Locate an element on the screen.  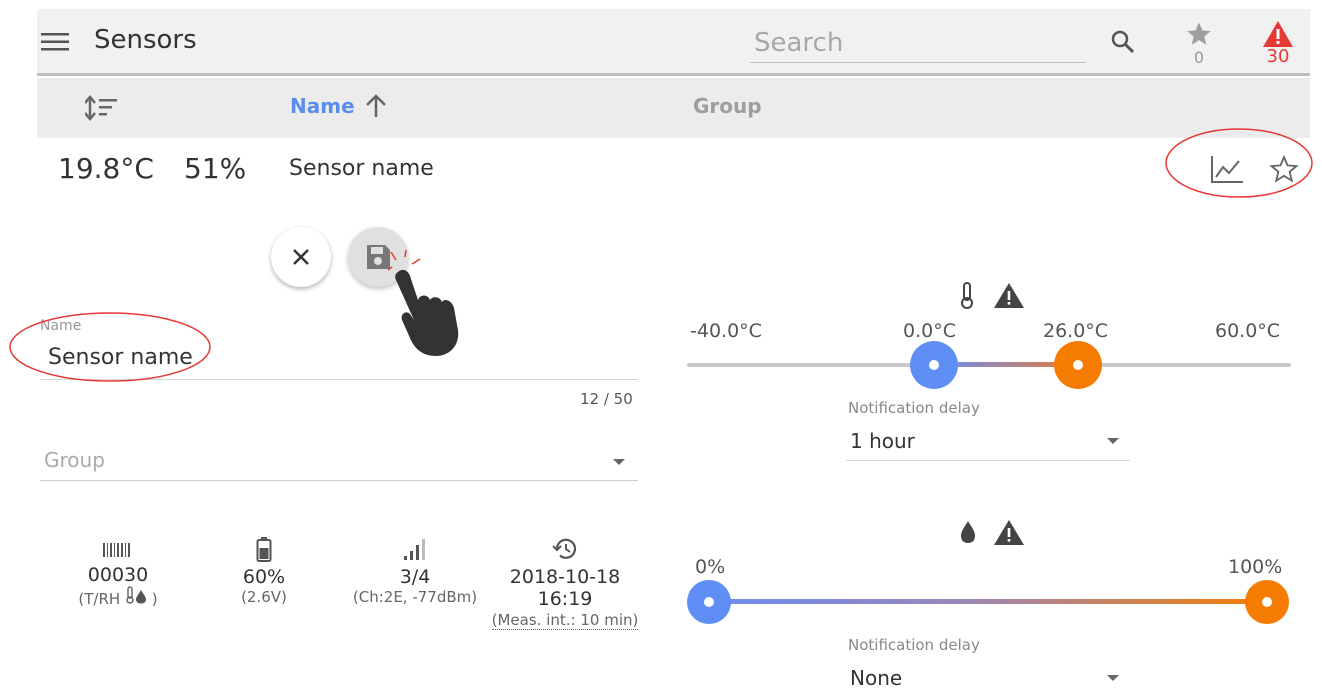
temp-range-min-label: -40.0°C is located at coordinates (726, 331).